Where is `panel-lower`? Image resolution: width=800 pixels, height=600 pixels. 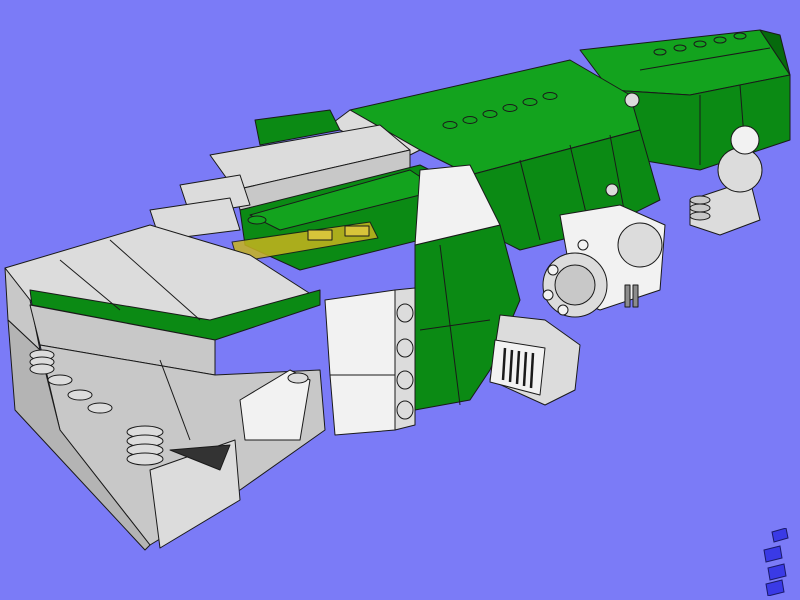 panel-lower is located at coordinates (362, 405).